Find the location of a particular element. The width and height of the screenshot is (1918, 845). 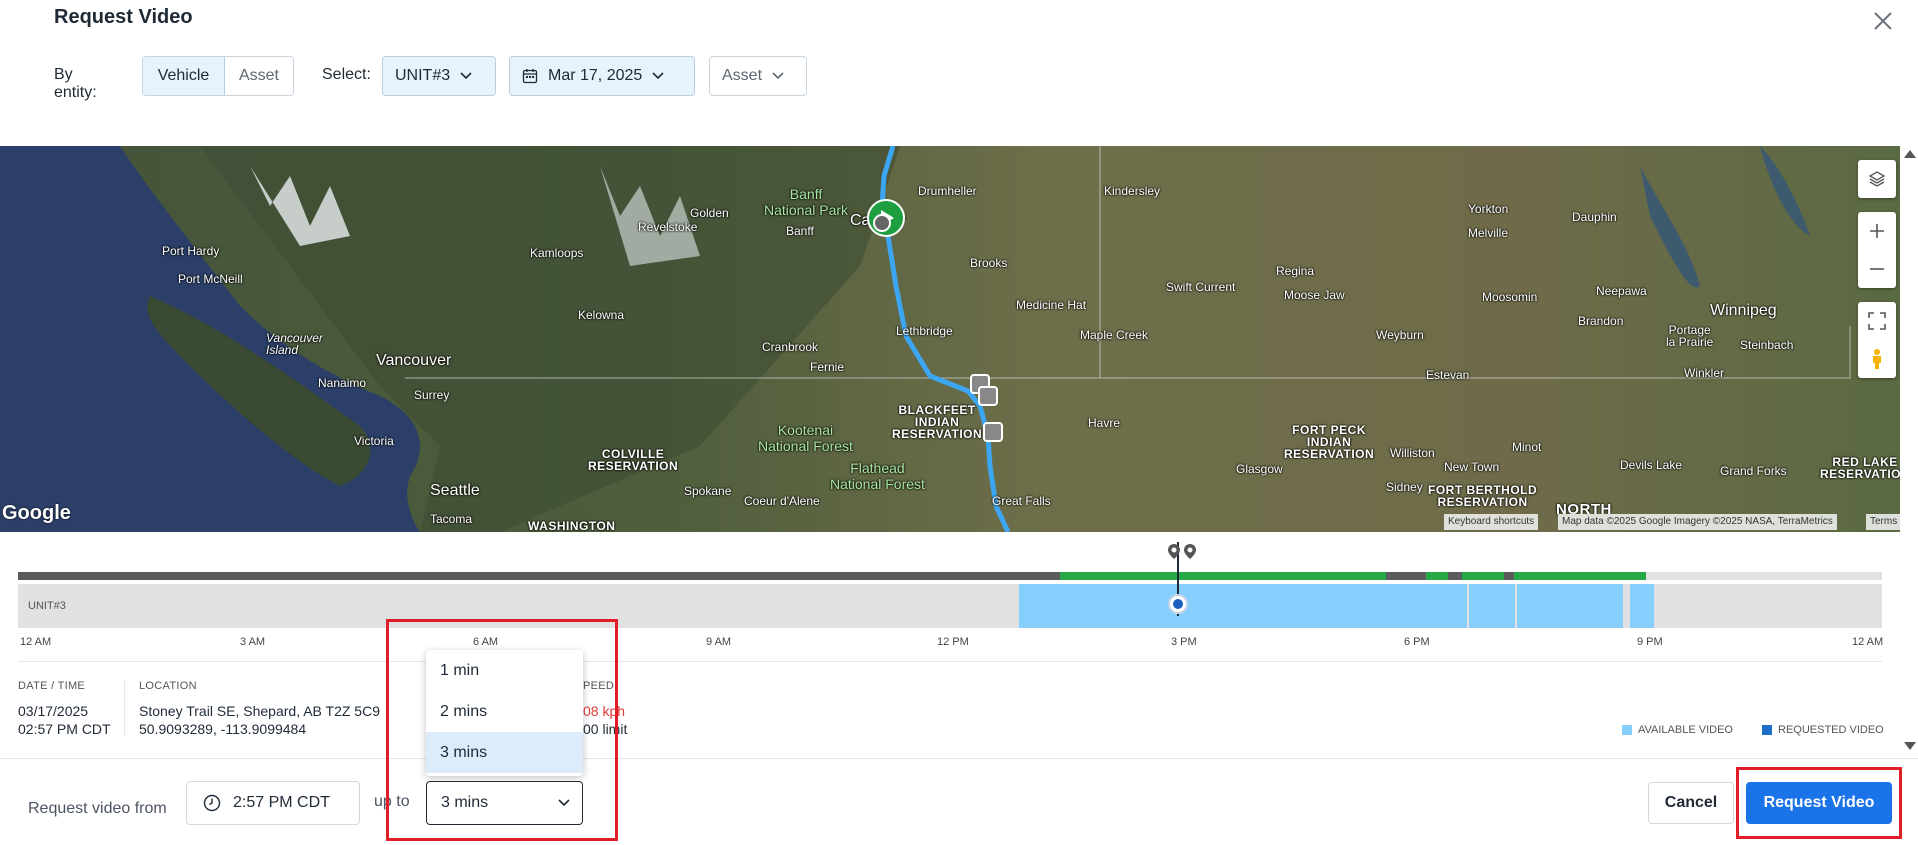

minus-icon is located at coordinates (1877, 269).